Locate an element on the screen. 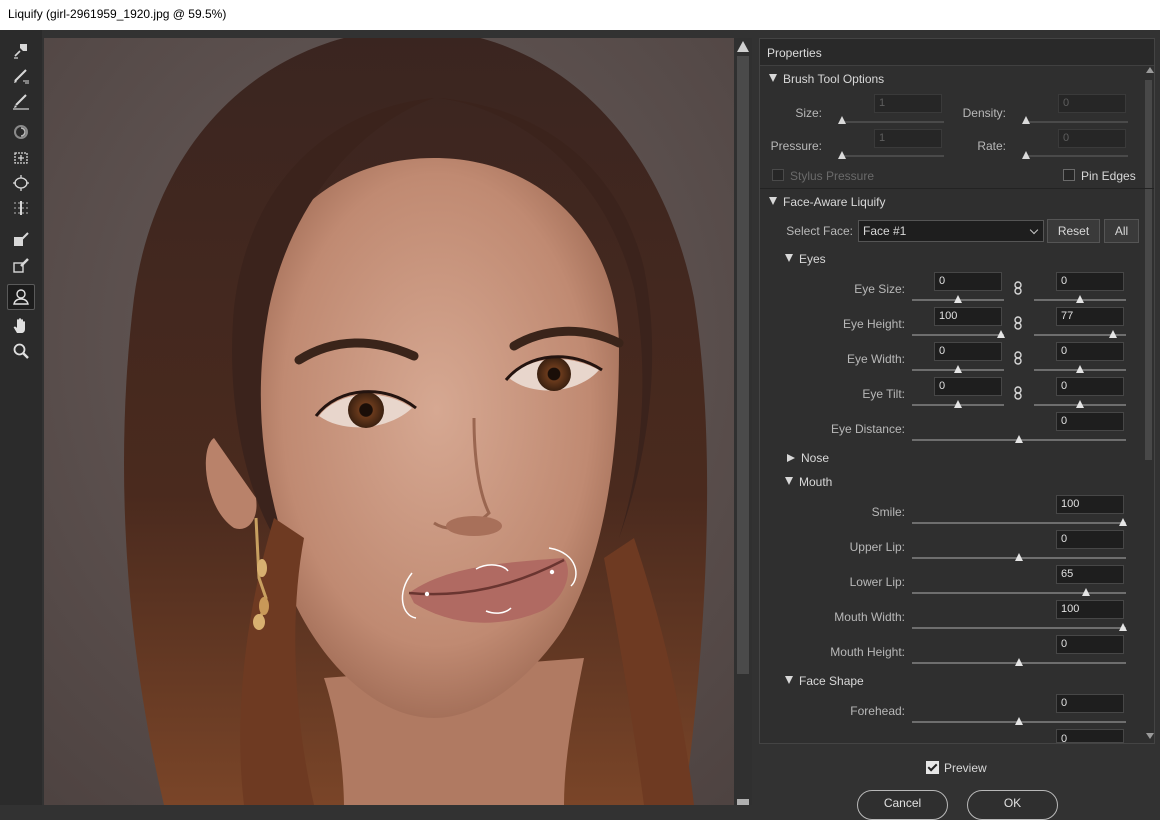  smile-label: Smile: is located at coordinates (888, 512).